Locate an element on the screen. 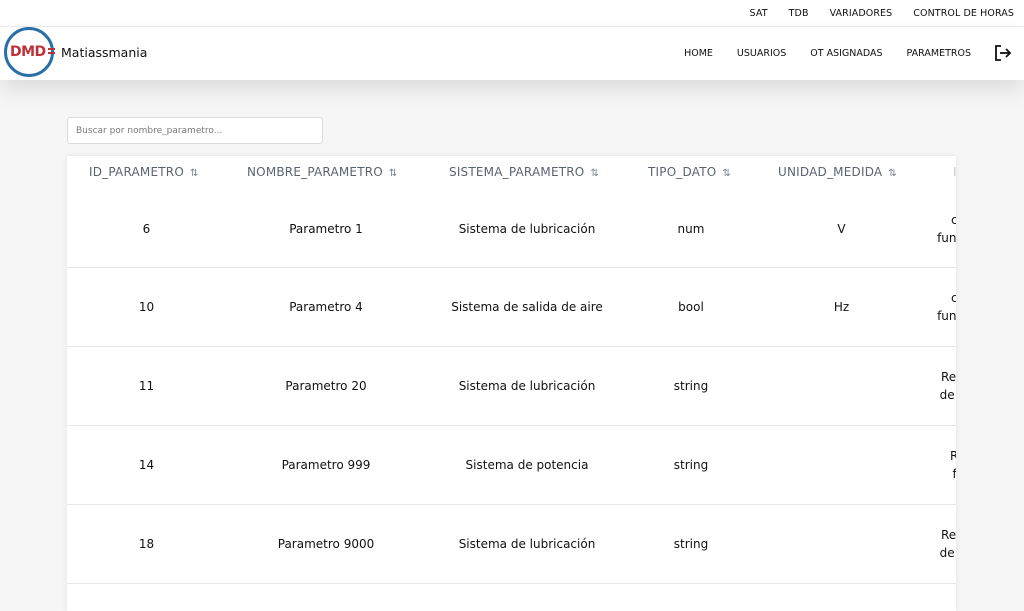 This screenshot has width=1024, height=611. logout-icon is located at coordinates (1003, 53).